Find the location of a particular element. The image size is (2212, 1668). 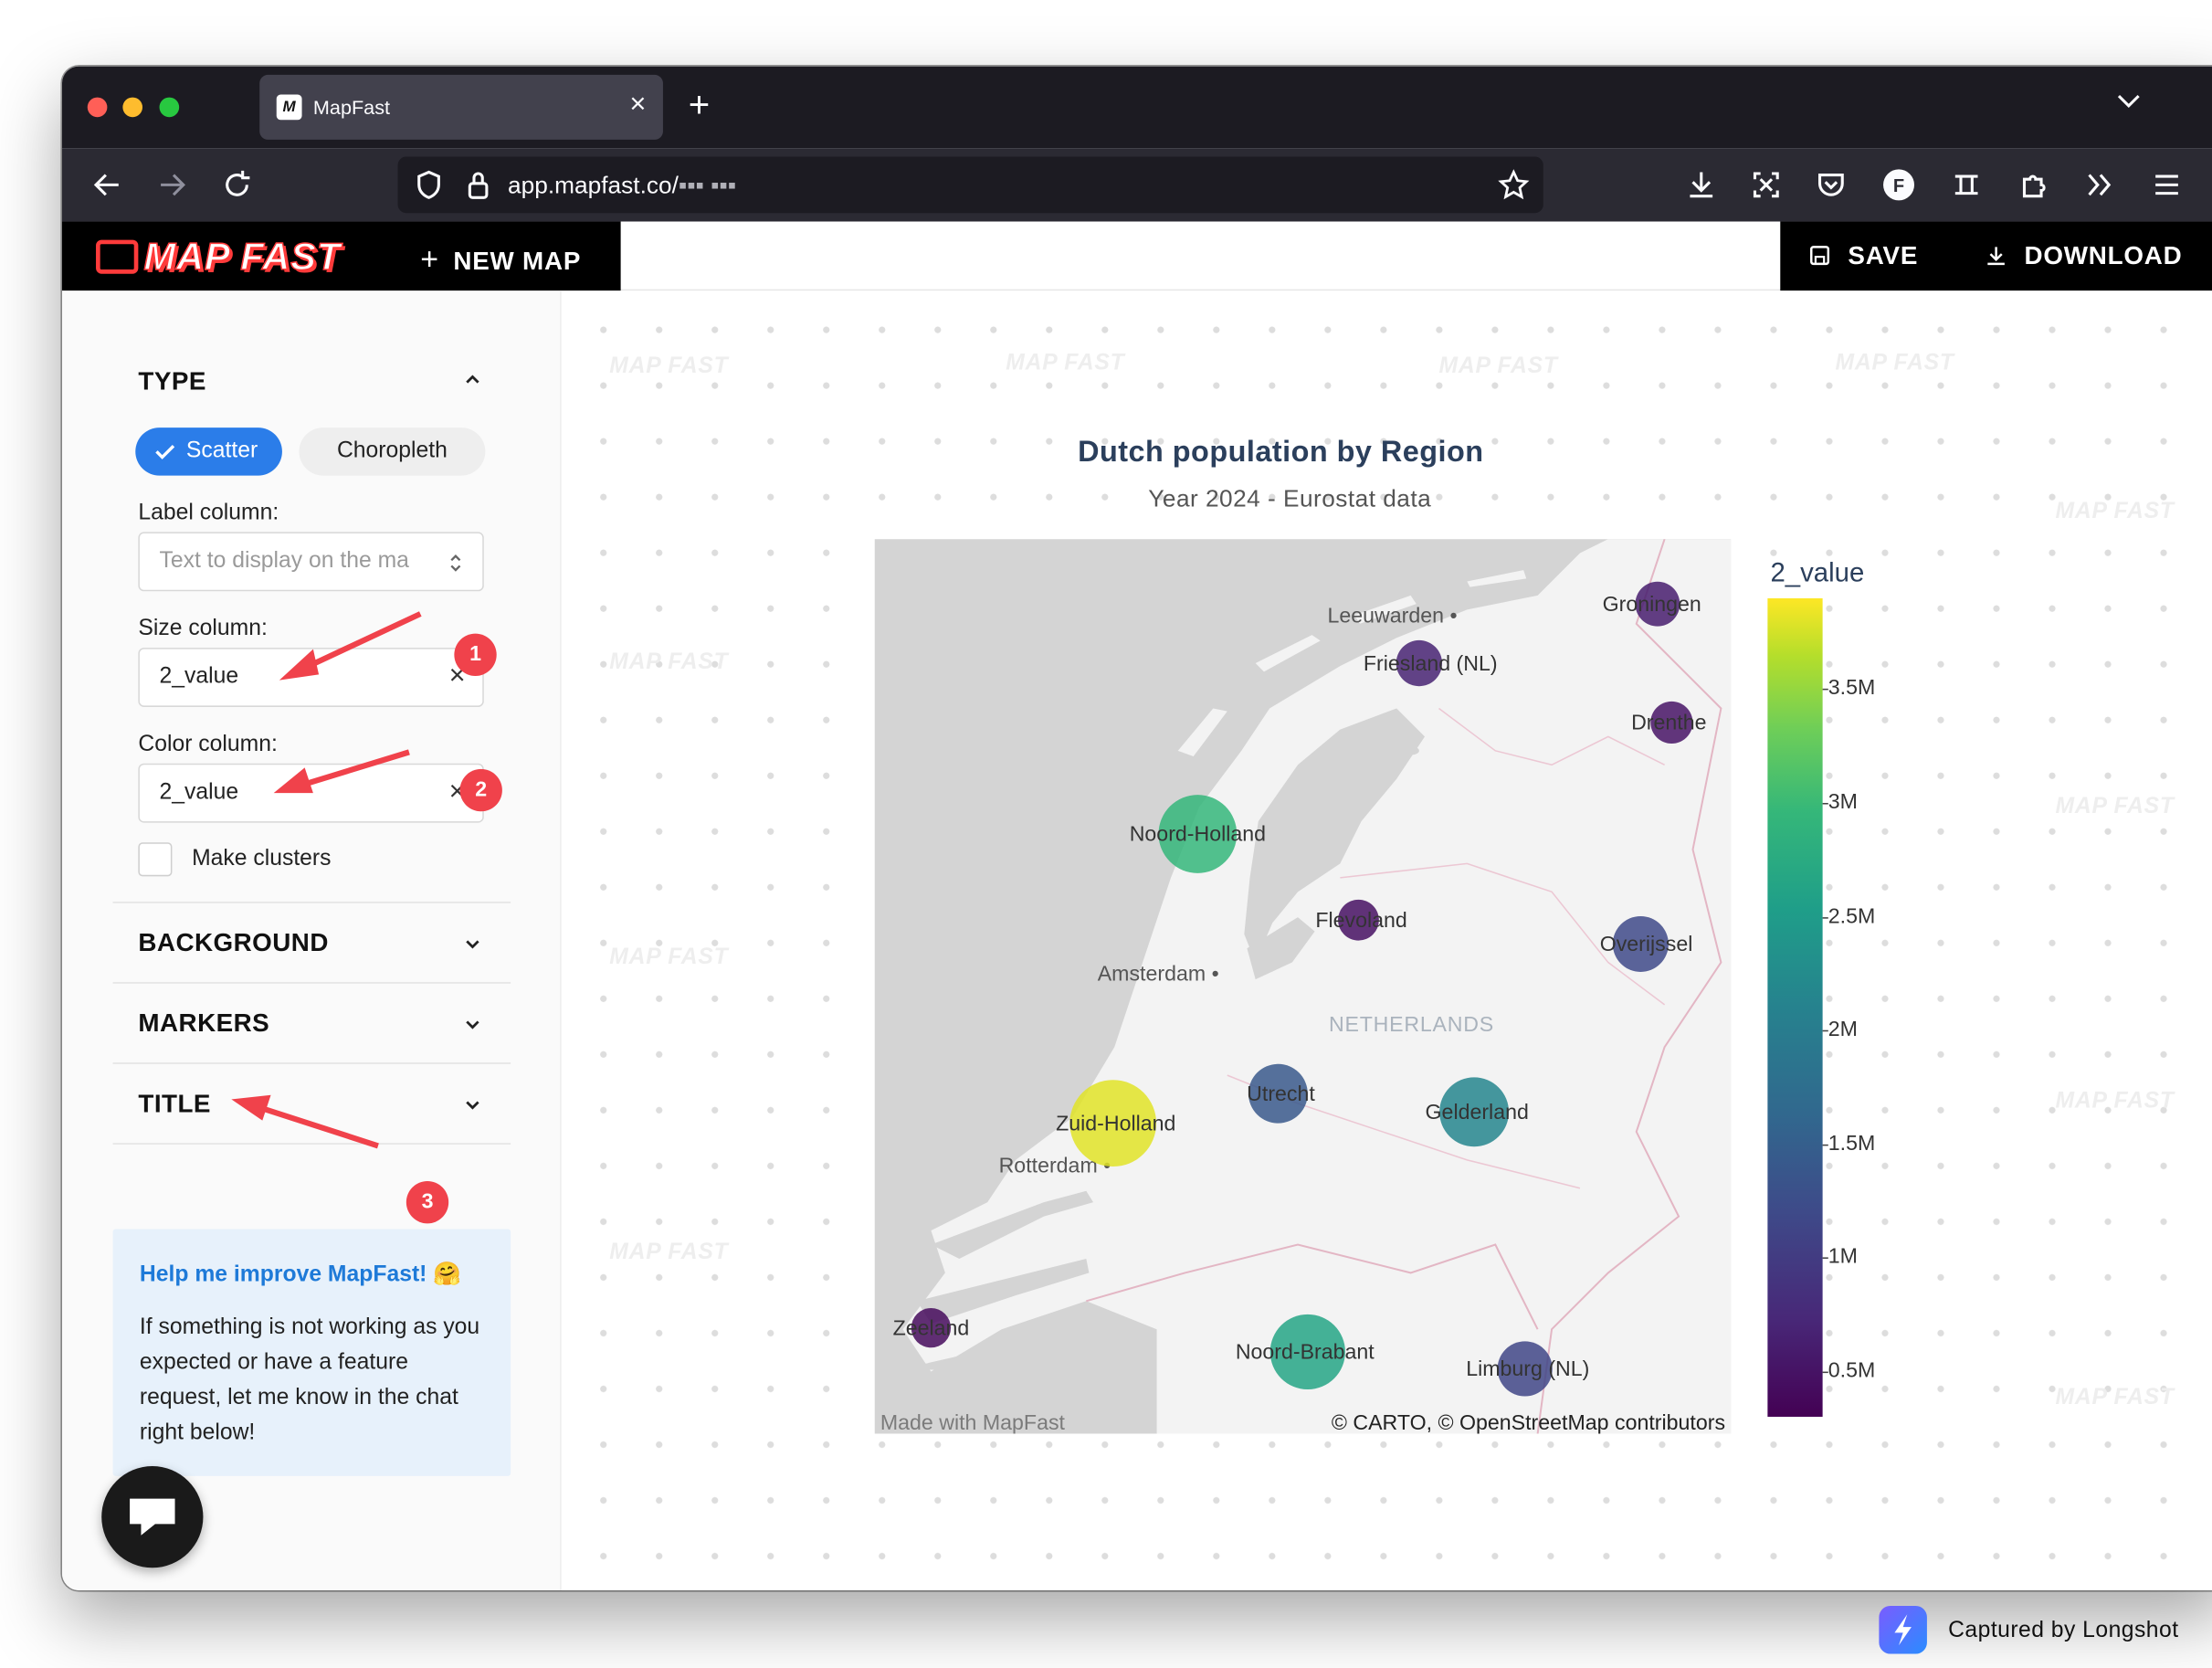

more-tools-chevrons-icon is located at coordinates (2099, 185).